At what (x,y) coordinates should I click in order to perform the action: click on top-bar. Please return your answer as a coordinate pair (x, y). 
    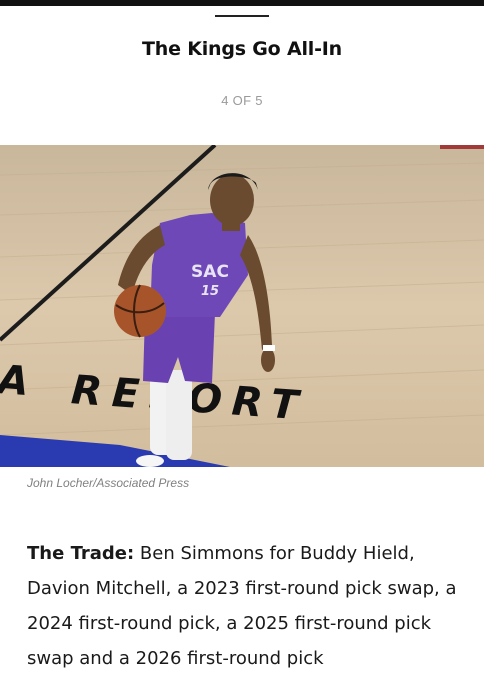
    Looking at the image, I should click on (242, 3).